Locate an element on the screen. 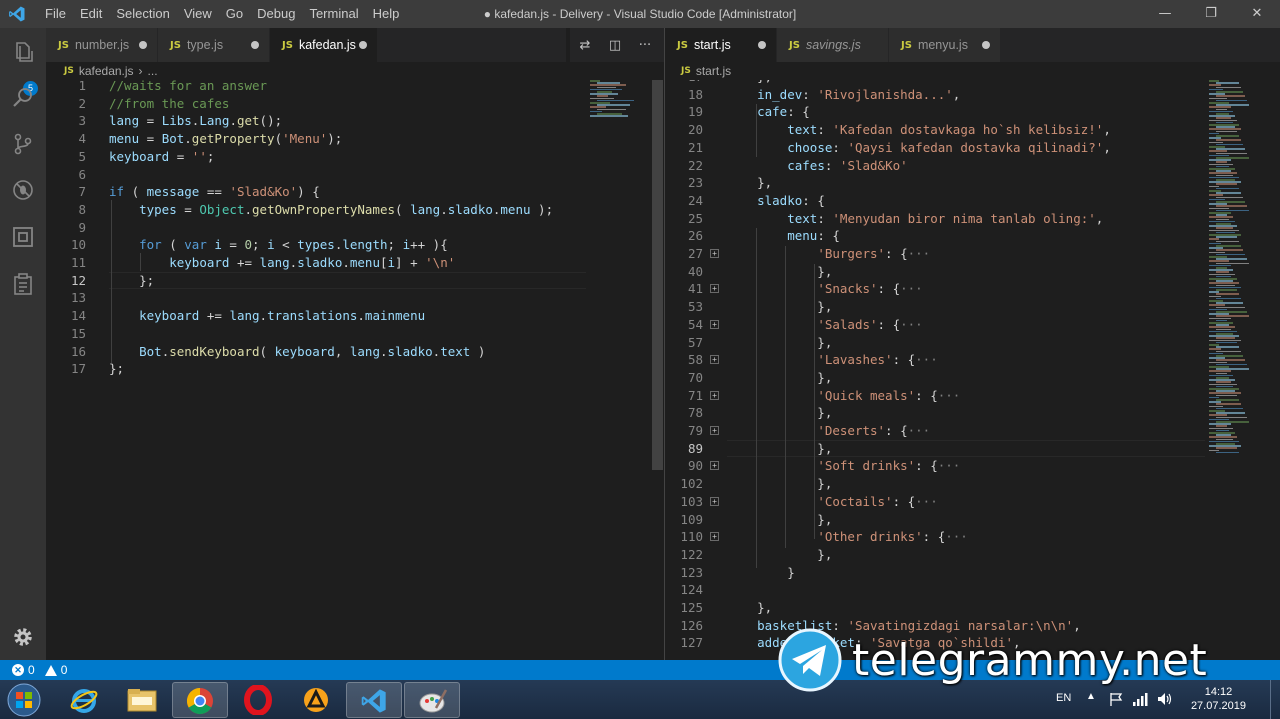 The width and height of the screenshot is (1280, 719). code-line: 40 }, is located at coordinates (972, 272).